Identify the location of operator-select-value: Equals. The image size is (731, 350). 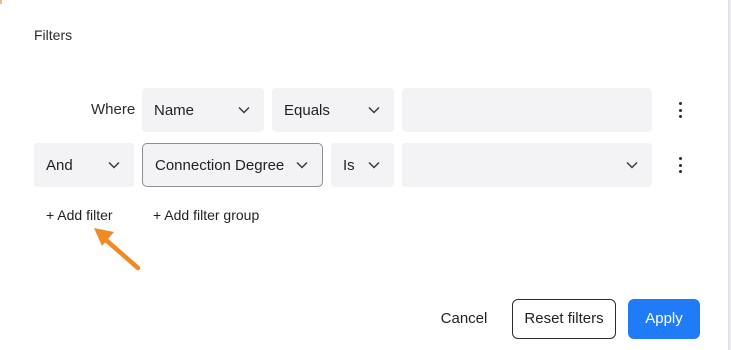
(307, 110).